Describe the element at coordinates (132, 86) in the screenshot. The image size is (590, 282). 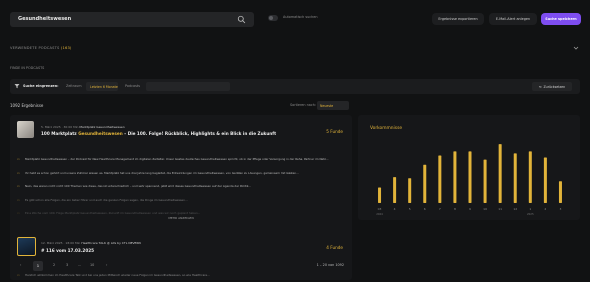
I see `podcasts-label: Podcasts` at that location.